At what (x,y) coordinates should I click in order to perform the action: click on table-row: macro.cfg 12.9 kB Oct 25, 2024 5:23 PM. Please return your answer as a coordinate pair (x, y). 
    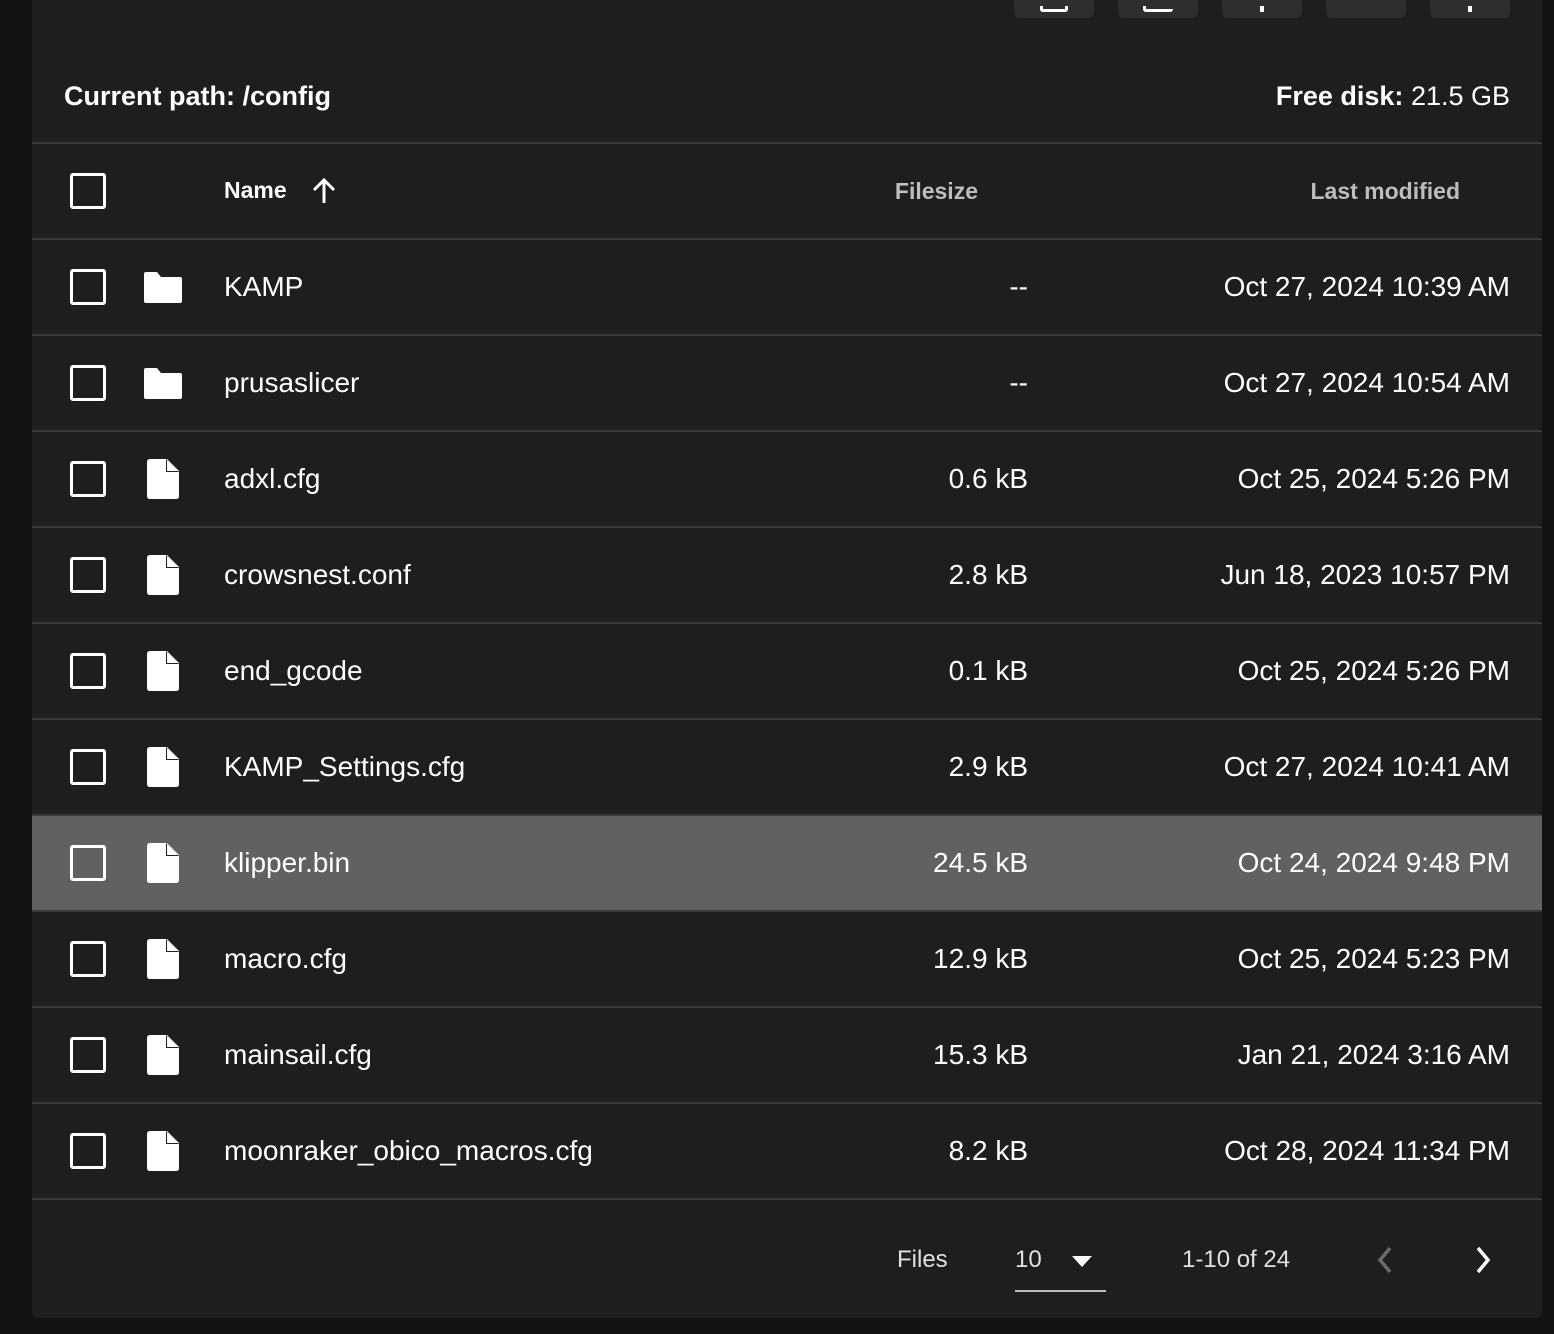
    Looking at the image, I should click on (787, 958).